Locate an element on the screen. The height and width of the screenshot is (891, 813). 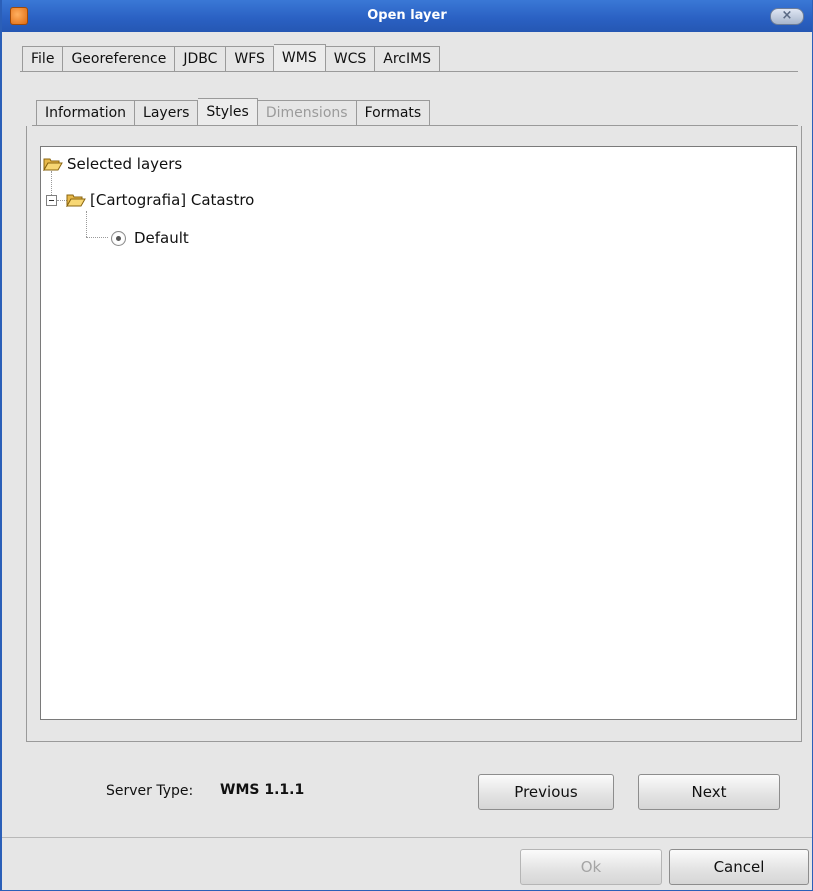
tab-georeference: Georeference is located at coordinates (119, 59).